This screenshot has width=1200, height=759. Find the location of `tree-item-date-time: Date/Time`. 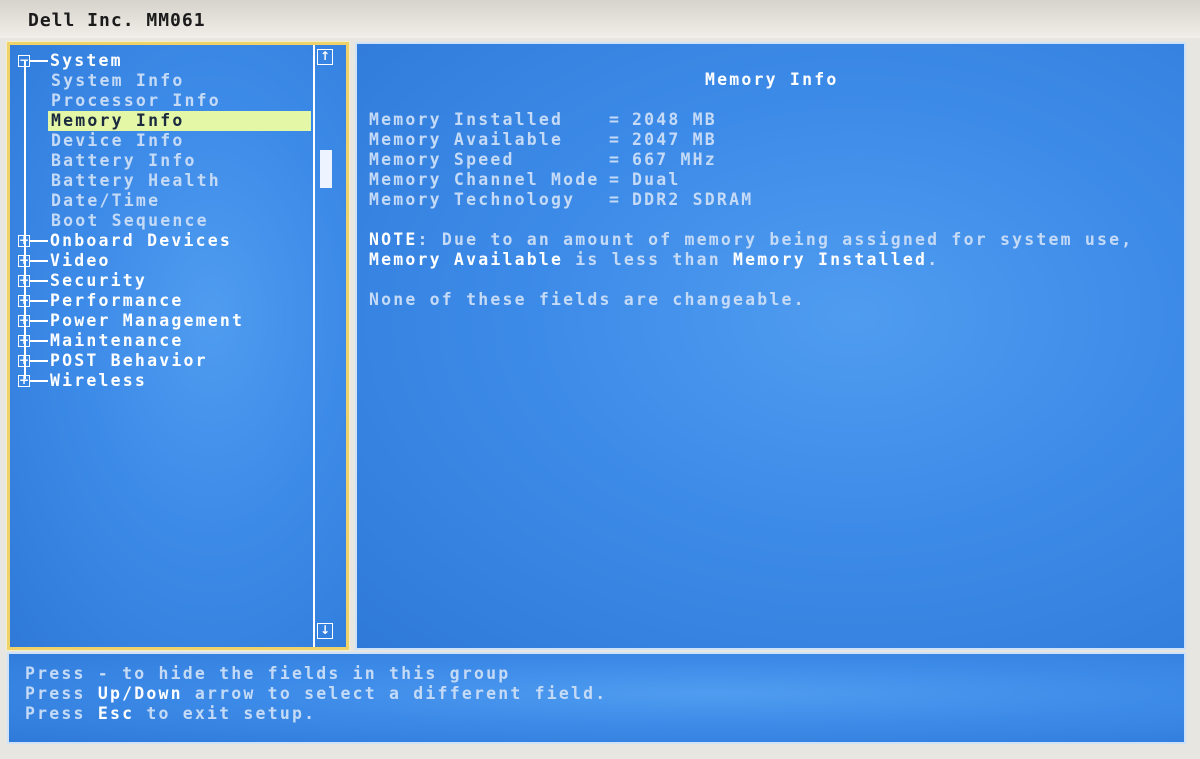

tree-item-date-time: Date/Time is located at coordinates (105, 201).